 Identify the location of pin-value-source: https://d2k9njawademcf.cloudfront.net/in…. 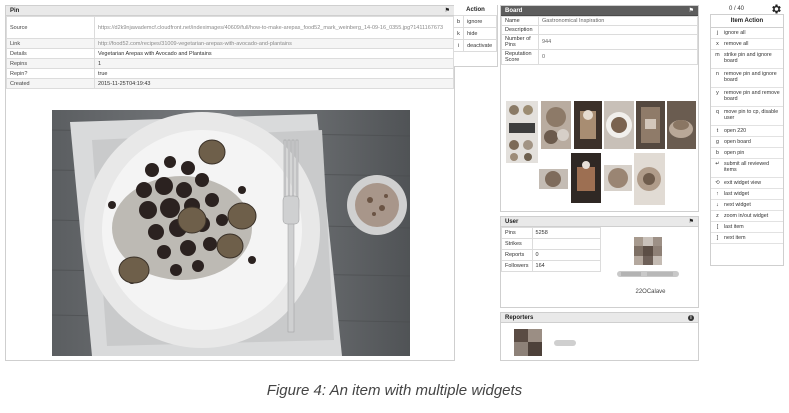
(274, 27).